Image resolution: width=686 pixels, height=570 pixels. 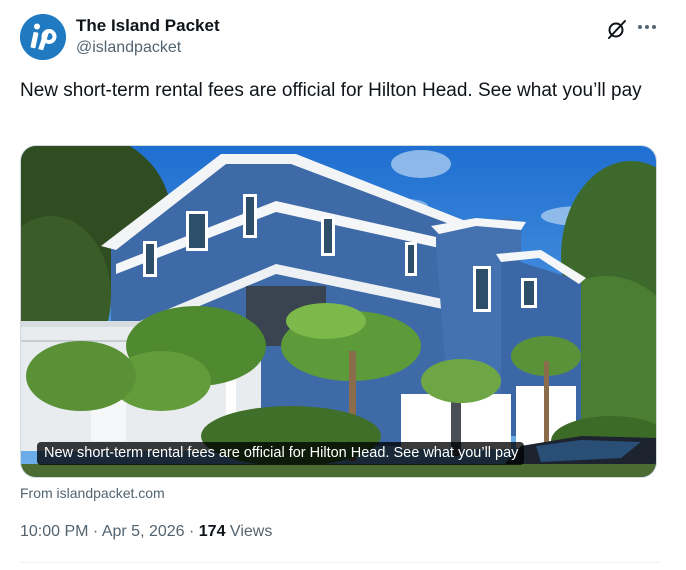 I want to click on tweet-date: Apr 5, 2026, so click(x=143, y=531).